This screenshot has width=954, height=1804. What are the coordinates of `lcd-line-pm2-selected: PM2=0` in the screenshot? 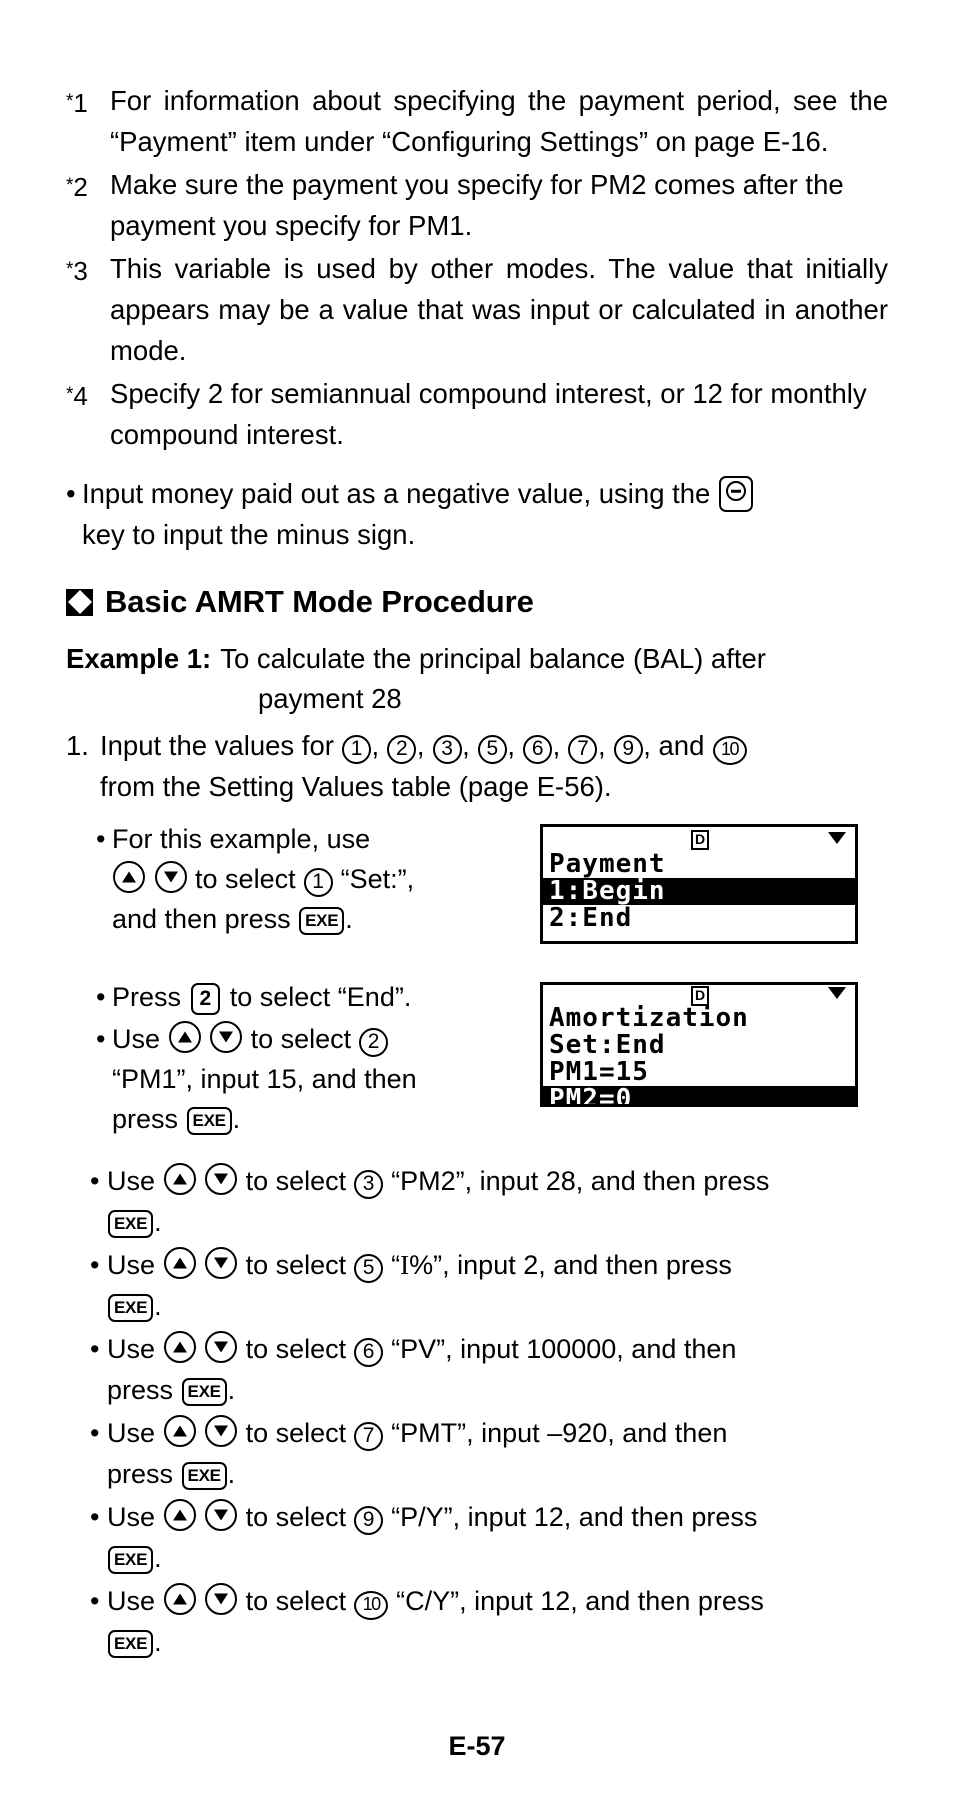 It's located at (699, 1095).